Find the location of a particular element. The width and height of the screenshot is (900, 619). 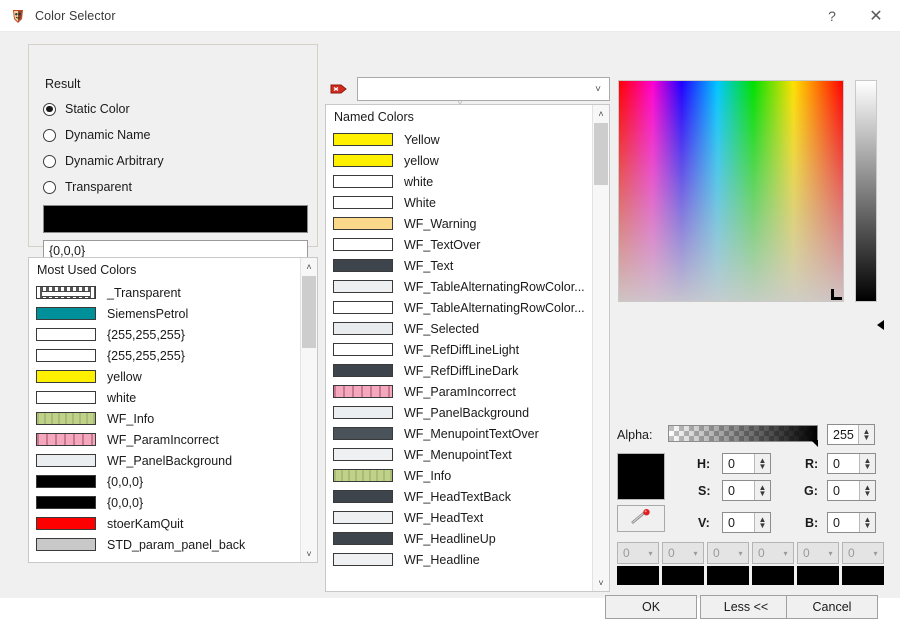

most-used-scrollbar: ˄ ˅ is located at coordinates (308, 410).